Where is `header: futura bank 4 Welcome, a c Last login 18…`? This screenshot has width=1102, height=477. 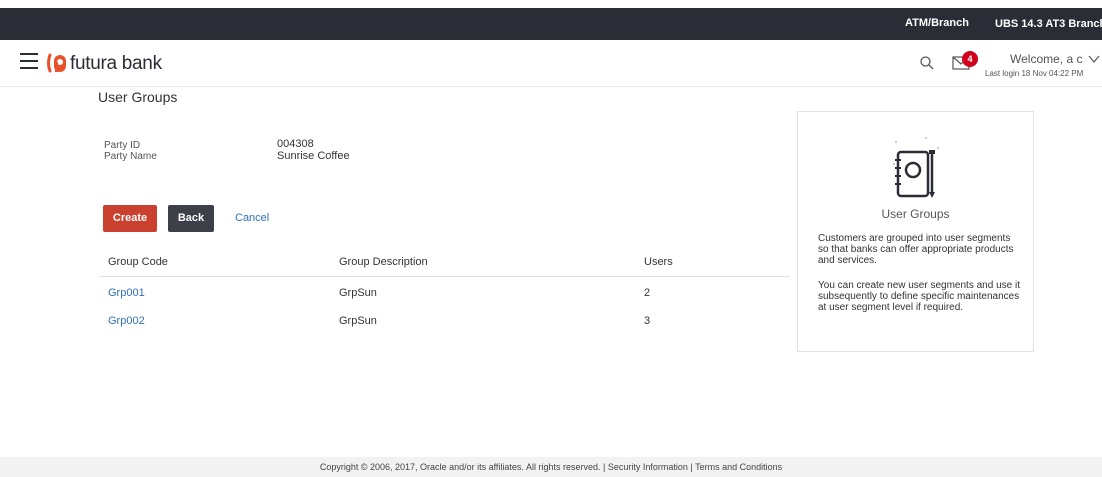
header: futura bank 4 Welcome, a c Last login 18… is located at coordinates (551, 63).